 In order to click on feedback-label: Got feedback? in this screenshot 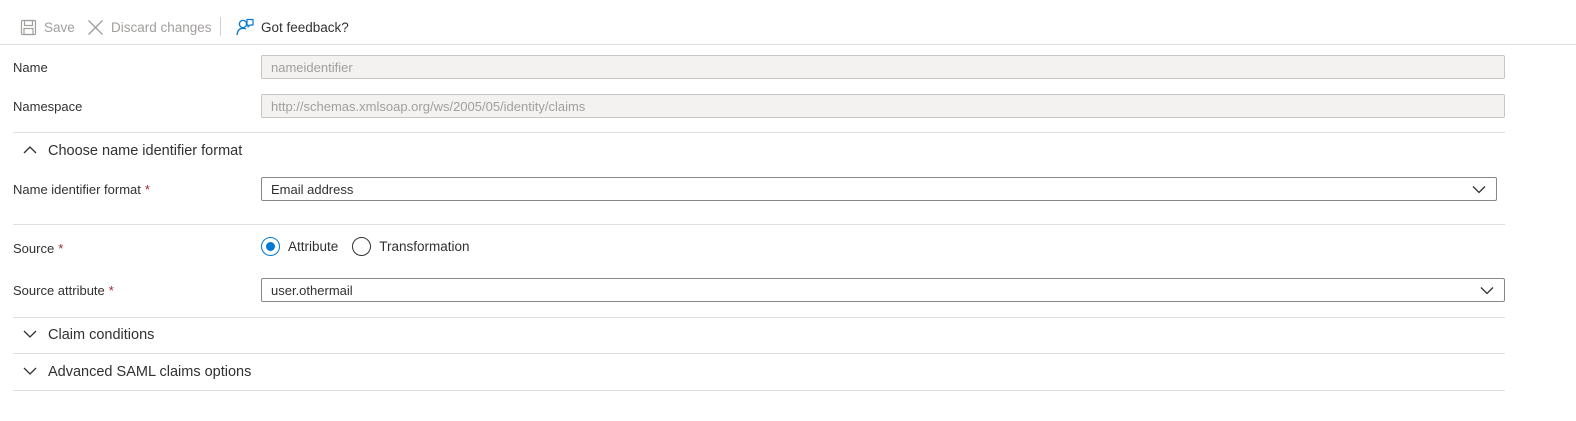, I will do `click(305, 27)`.